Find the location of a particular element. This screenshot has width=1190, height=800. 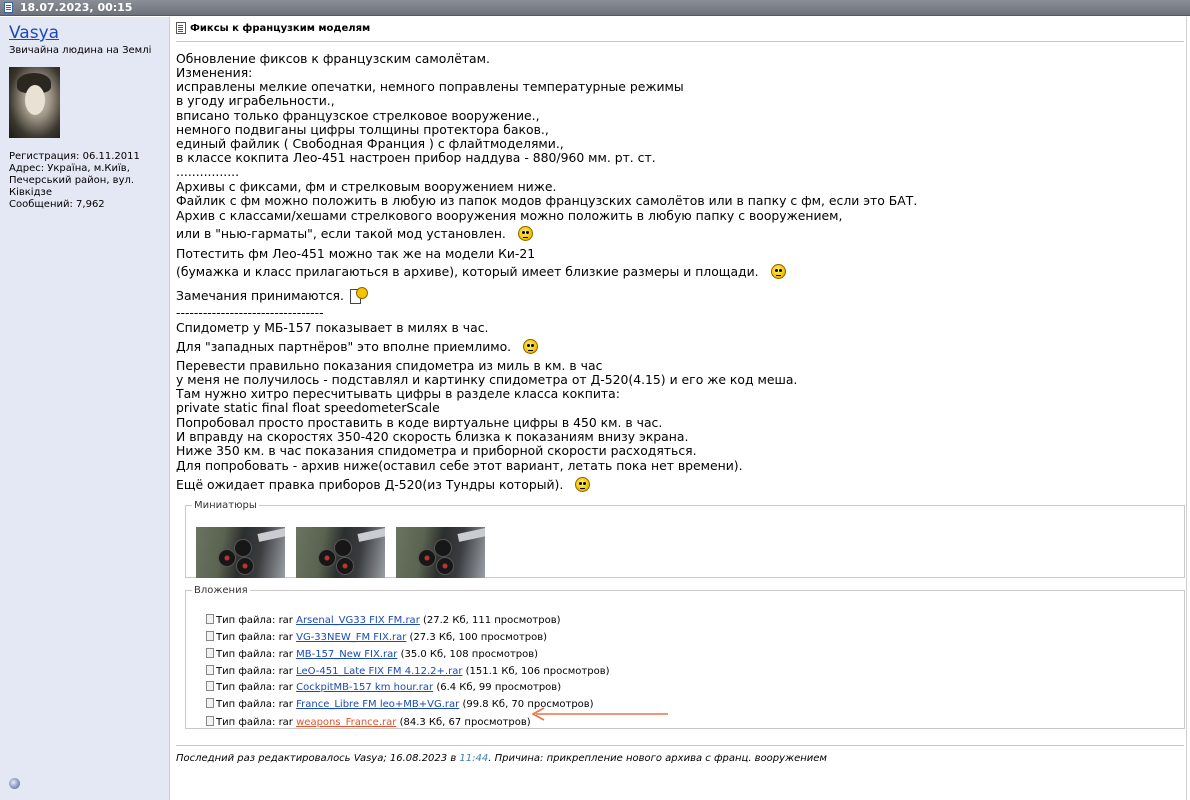

attachment-link: Arsenal_VG33 FIX FM.rar is located at coordinates (358, 620).